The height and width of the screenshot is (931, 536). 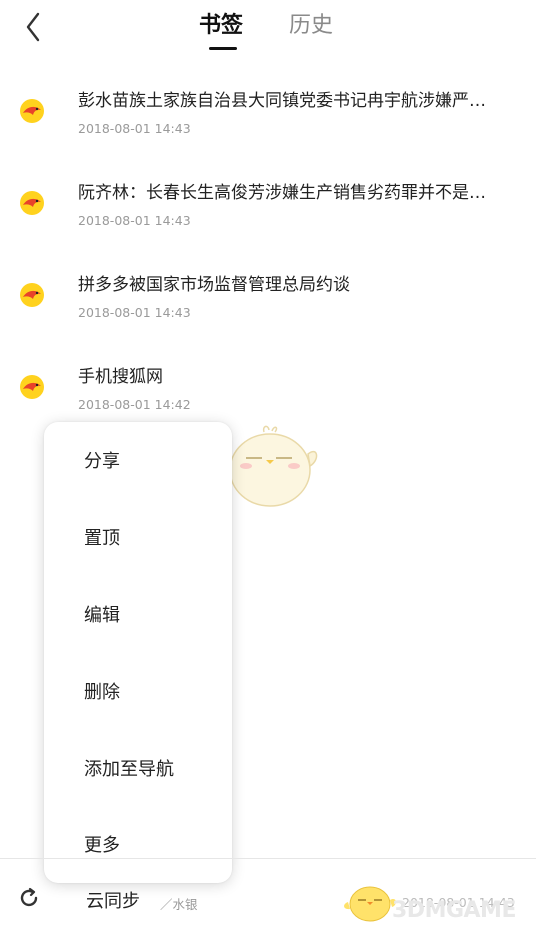 I want to click on menu-item-add-to-nav: 添加至导航, so click(x=129, y=770).